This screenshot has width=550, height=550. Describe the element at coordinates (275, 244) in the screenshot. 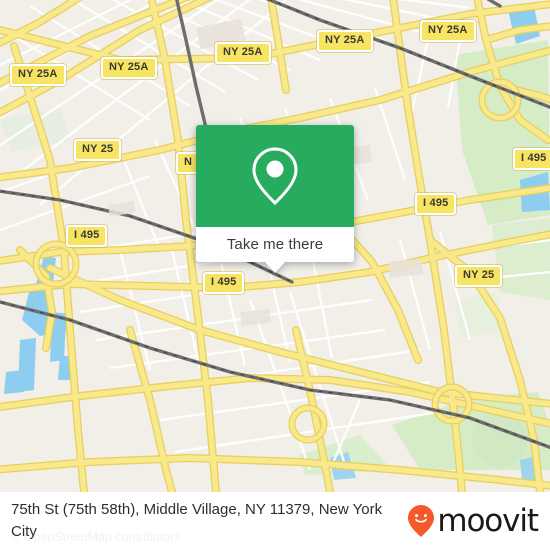

I see `take-me-there-label: Take me there` at that location.